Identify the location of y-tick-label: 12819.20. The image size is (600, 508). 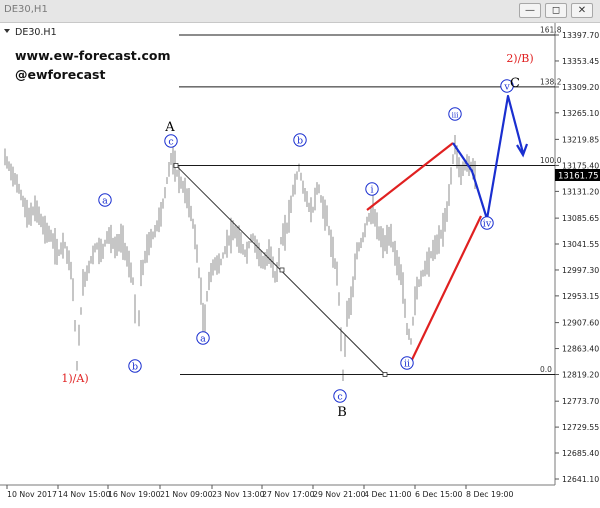
(580, 374).